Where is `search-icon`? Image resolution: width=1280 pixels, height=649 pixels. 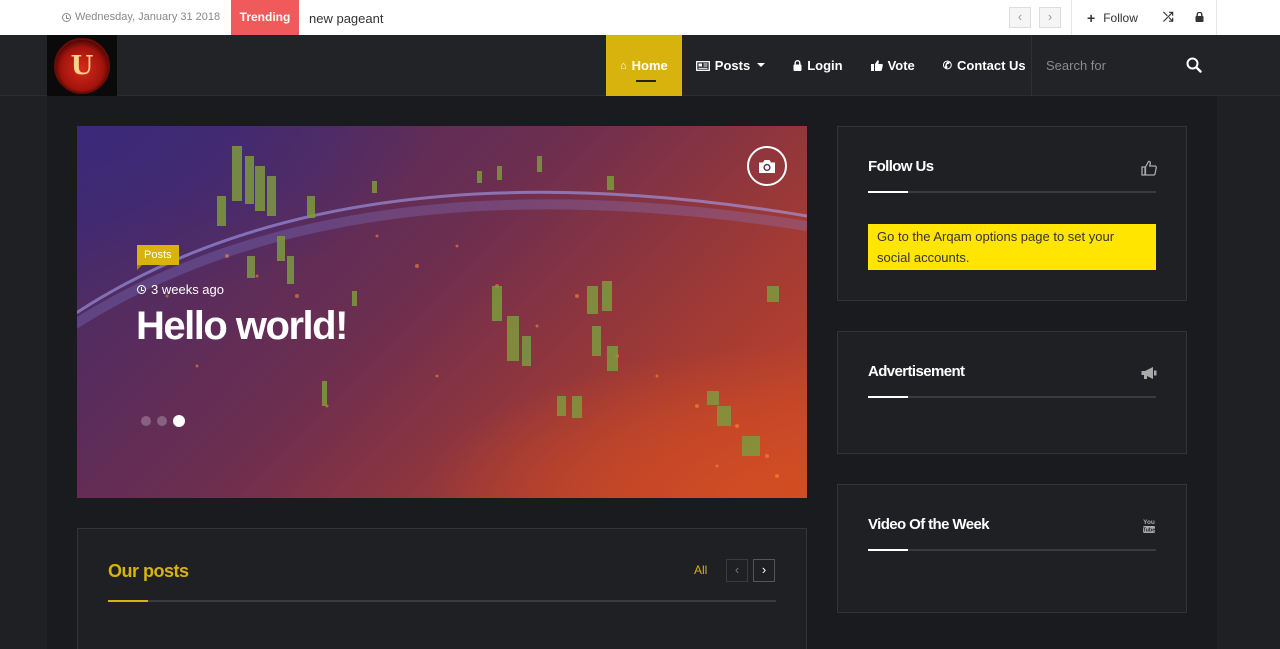 search-icon is located at coordinates (1194, 65).